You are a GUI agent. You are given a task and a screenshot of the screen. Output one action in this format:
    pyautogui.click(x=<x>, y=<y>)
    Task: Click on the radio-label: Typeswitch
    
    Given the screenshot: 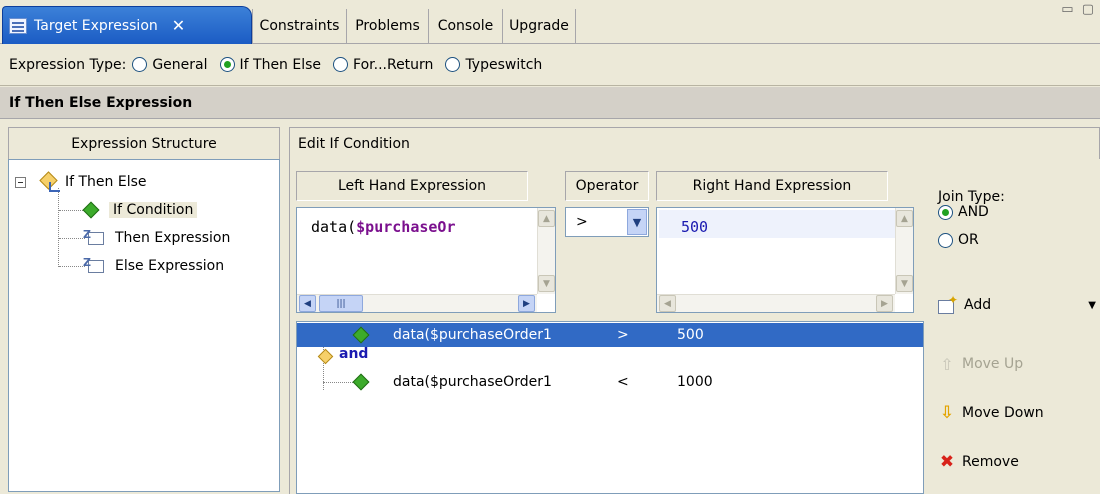 What is the action you would take?
    pyautogui.click(x=504, y=64)
    